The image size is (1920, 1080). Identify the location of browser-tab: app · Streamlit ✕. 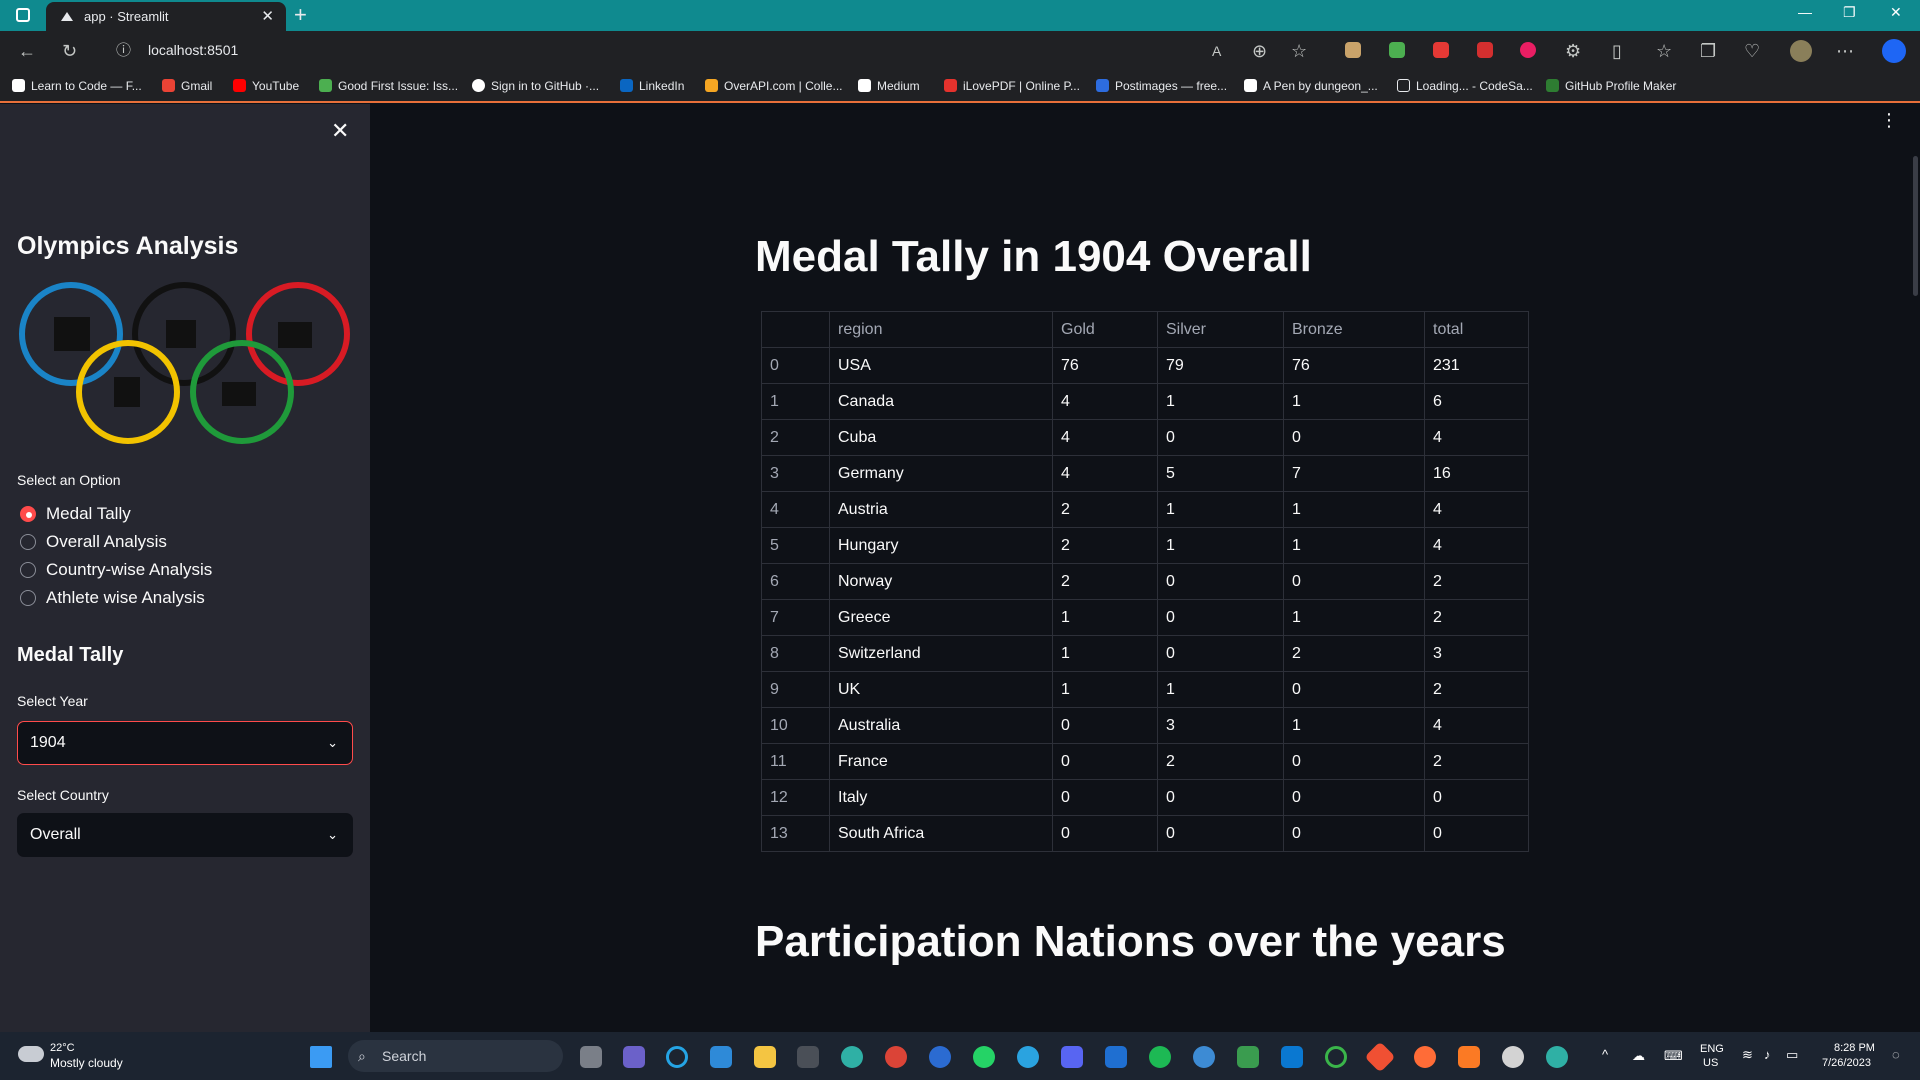
(166, 16).